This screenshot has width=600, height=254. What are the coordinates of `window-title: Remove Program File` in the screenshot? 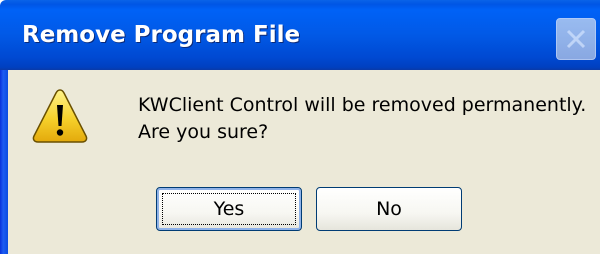 It's located at (161, 35).